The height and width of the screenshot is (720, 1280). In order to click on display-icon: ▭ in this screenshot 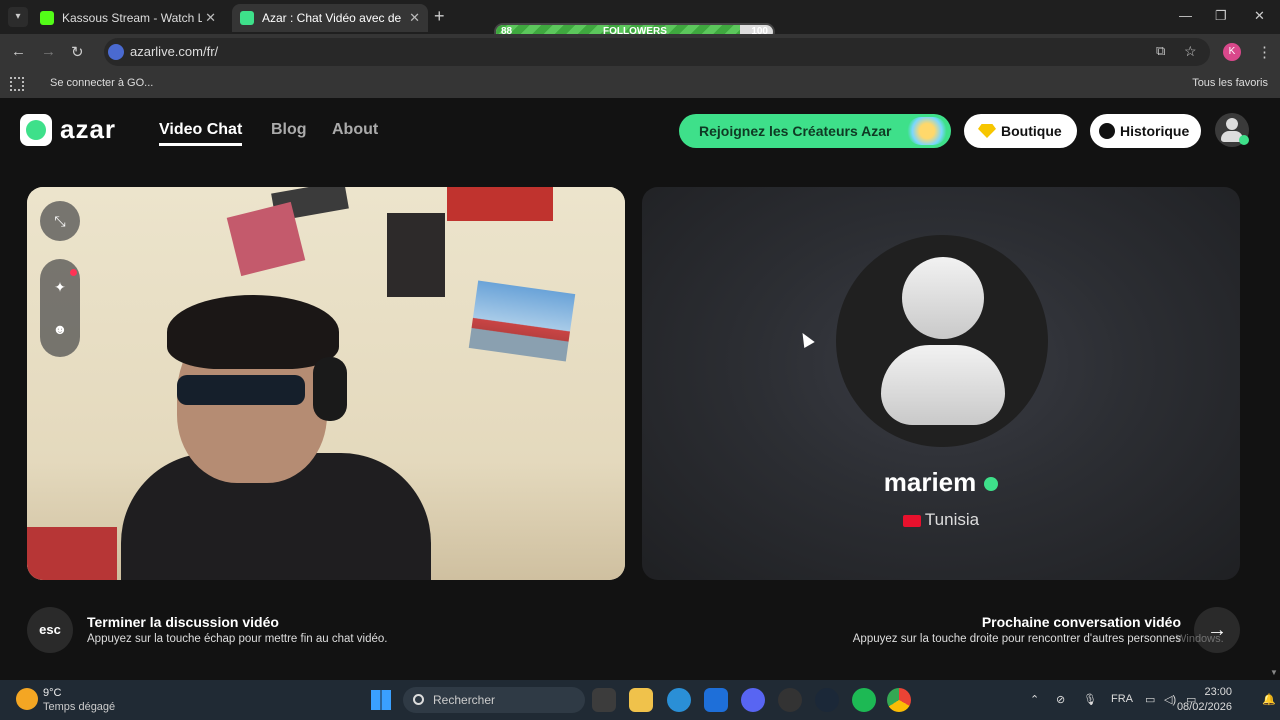, I will do `click(1150, 699)`.